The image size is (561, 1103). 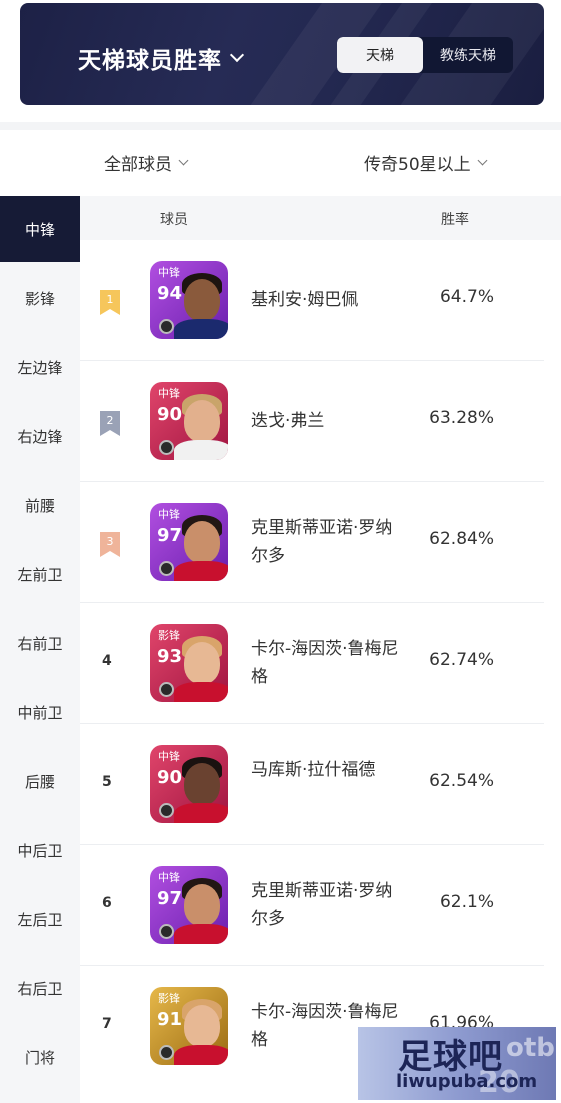 What do you see at coordinates (461, 418) in the screenshot?
I see `win-rate: 63.28%` at bounding box center [461, 418].